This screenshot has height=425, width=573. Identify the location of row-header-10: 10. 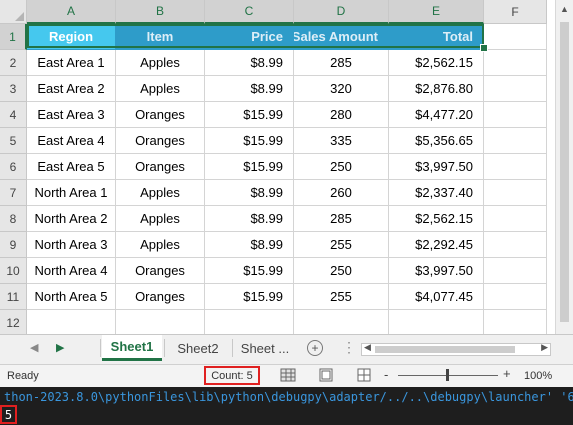
(13, 271).